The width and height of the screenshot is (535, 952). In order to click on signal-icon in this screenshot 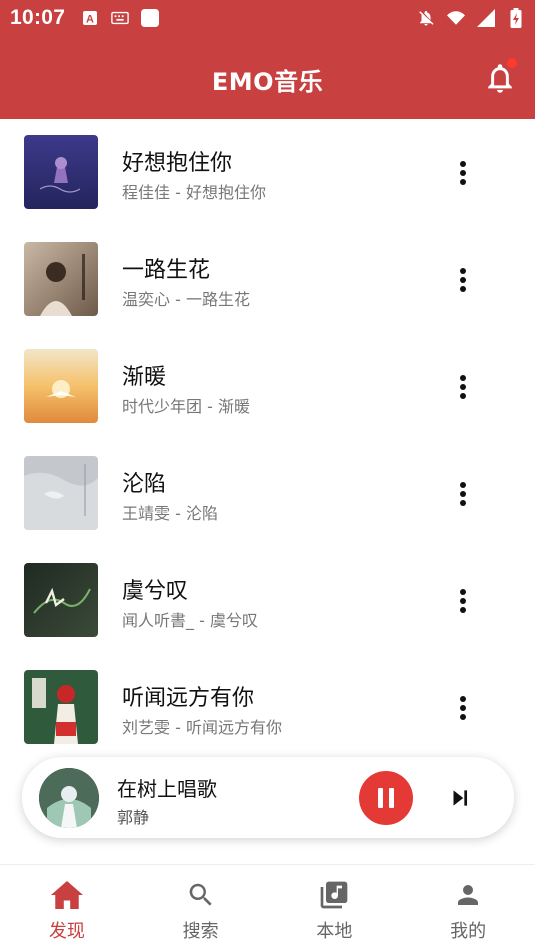, I will do `click(486, 18)`.